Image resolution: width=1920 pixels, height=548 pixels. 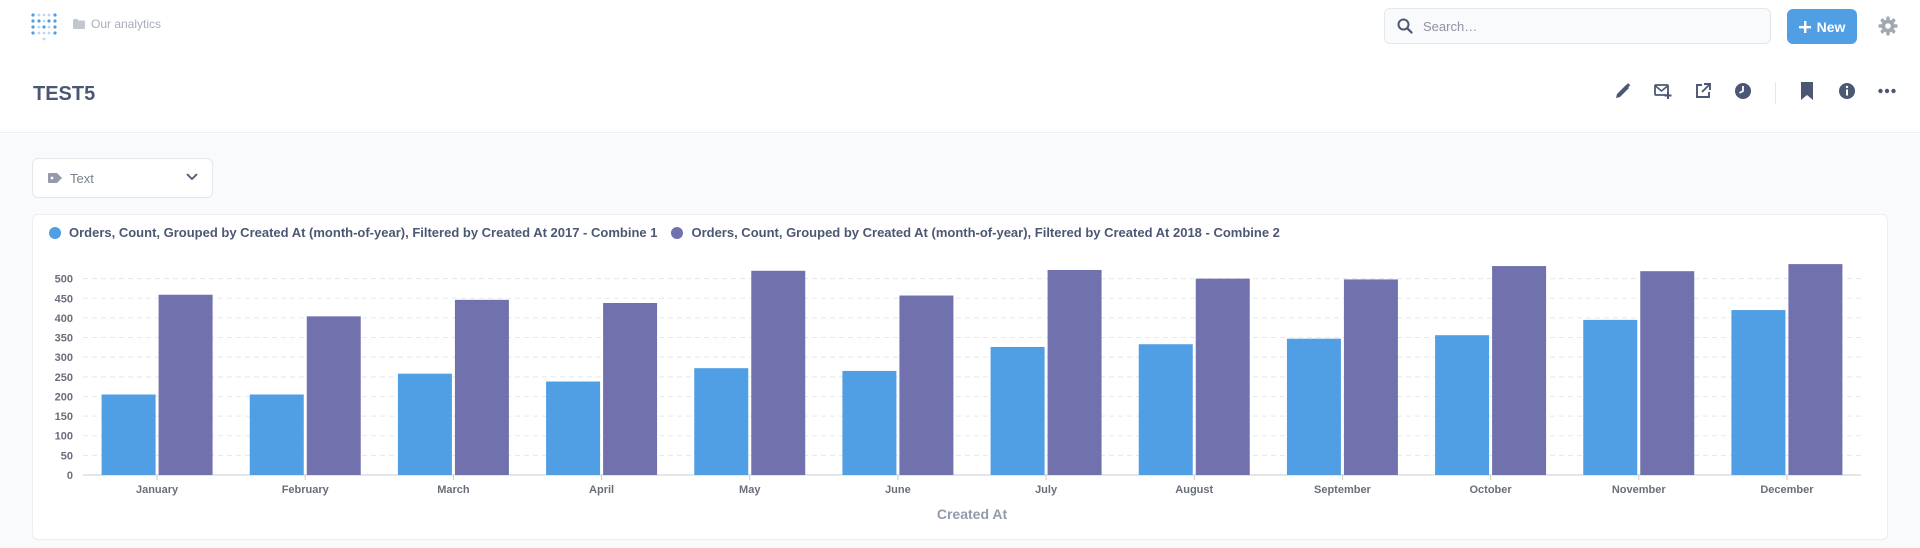 I want to click on x-tick-label: February, so click(x=306, y=490).